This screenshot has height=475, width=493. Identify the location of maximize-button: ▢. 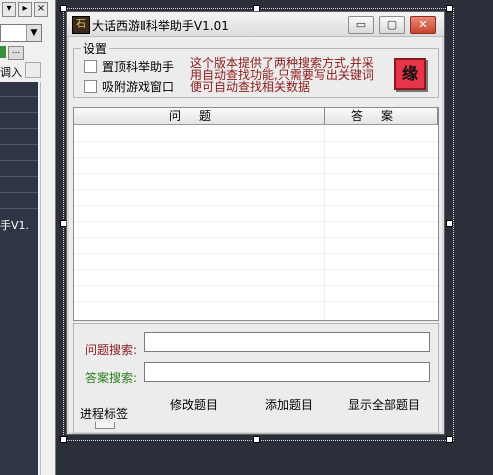
(392, 25).